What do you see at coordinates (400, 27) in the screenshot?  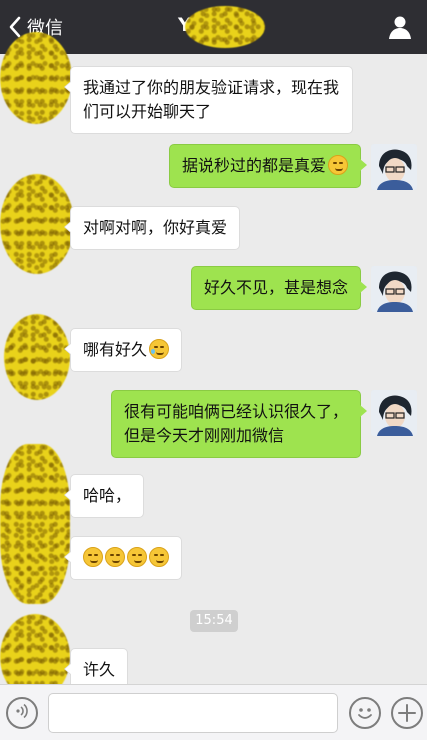 I see `contact-info-icon` at bounding box center [400, 27].